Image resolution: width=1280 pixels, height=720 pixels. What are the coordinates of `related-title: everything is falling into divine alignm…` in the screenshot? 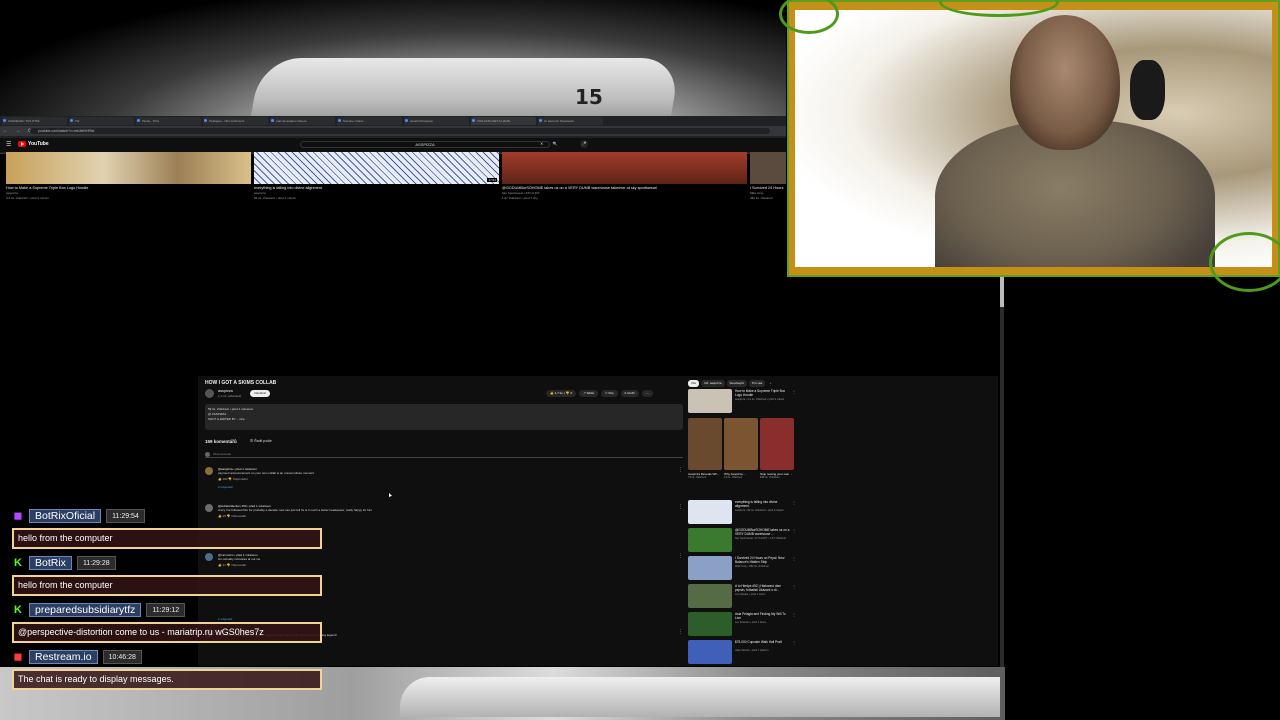 It's located at (762, 504).